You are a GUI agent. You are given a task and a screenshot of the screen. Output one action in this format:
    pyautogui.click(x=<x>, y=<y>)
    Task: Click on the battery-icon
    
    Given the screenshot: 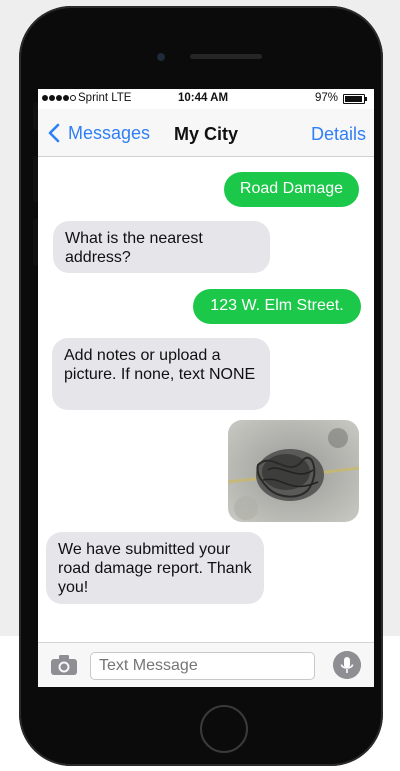 What is the action you would take?
    pyautogui.click(x=354, y=99)
    